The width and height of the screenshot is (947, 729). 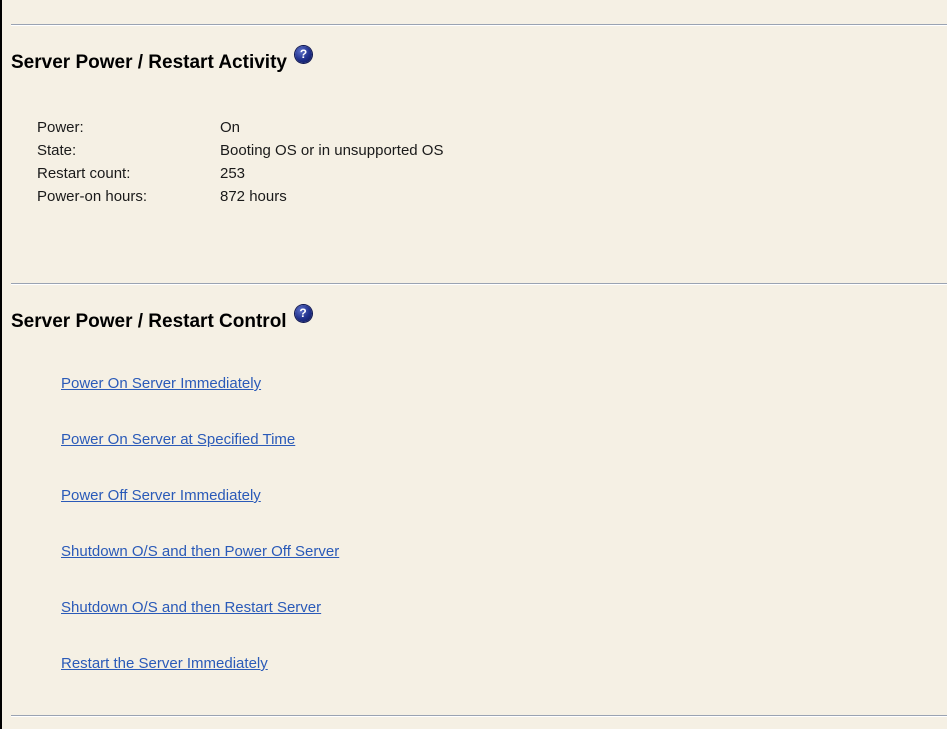 I want to click on activity-section-title: Server Power / Restart Activity?, so click(x=161, y=60).